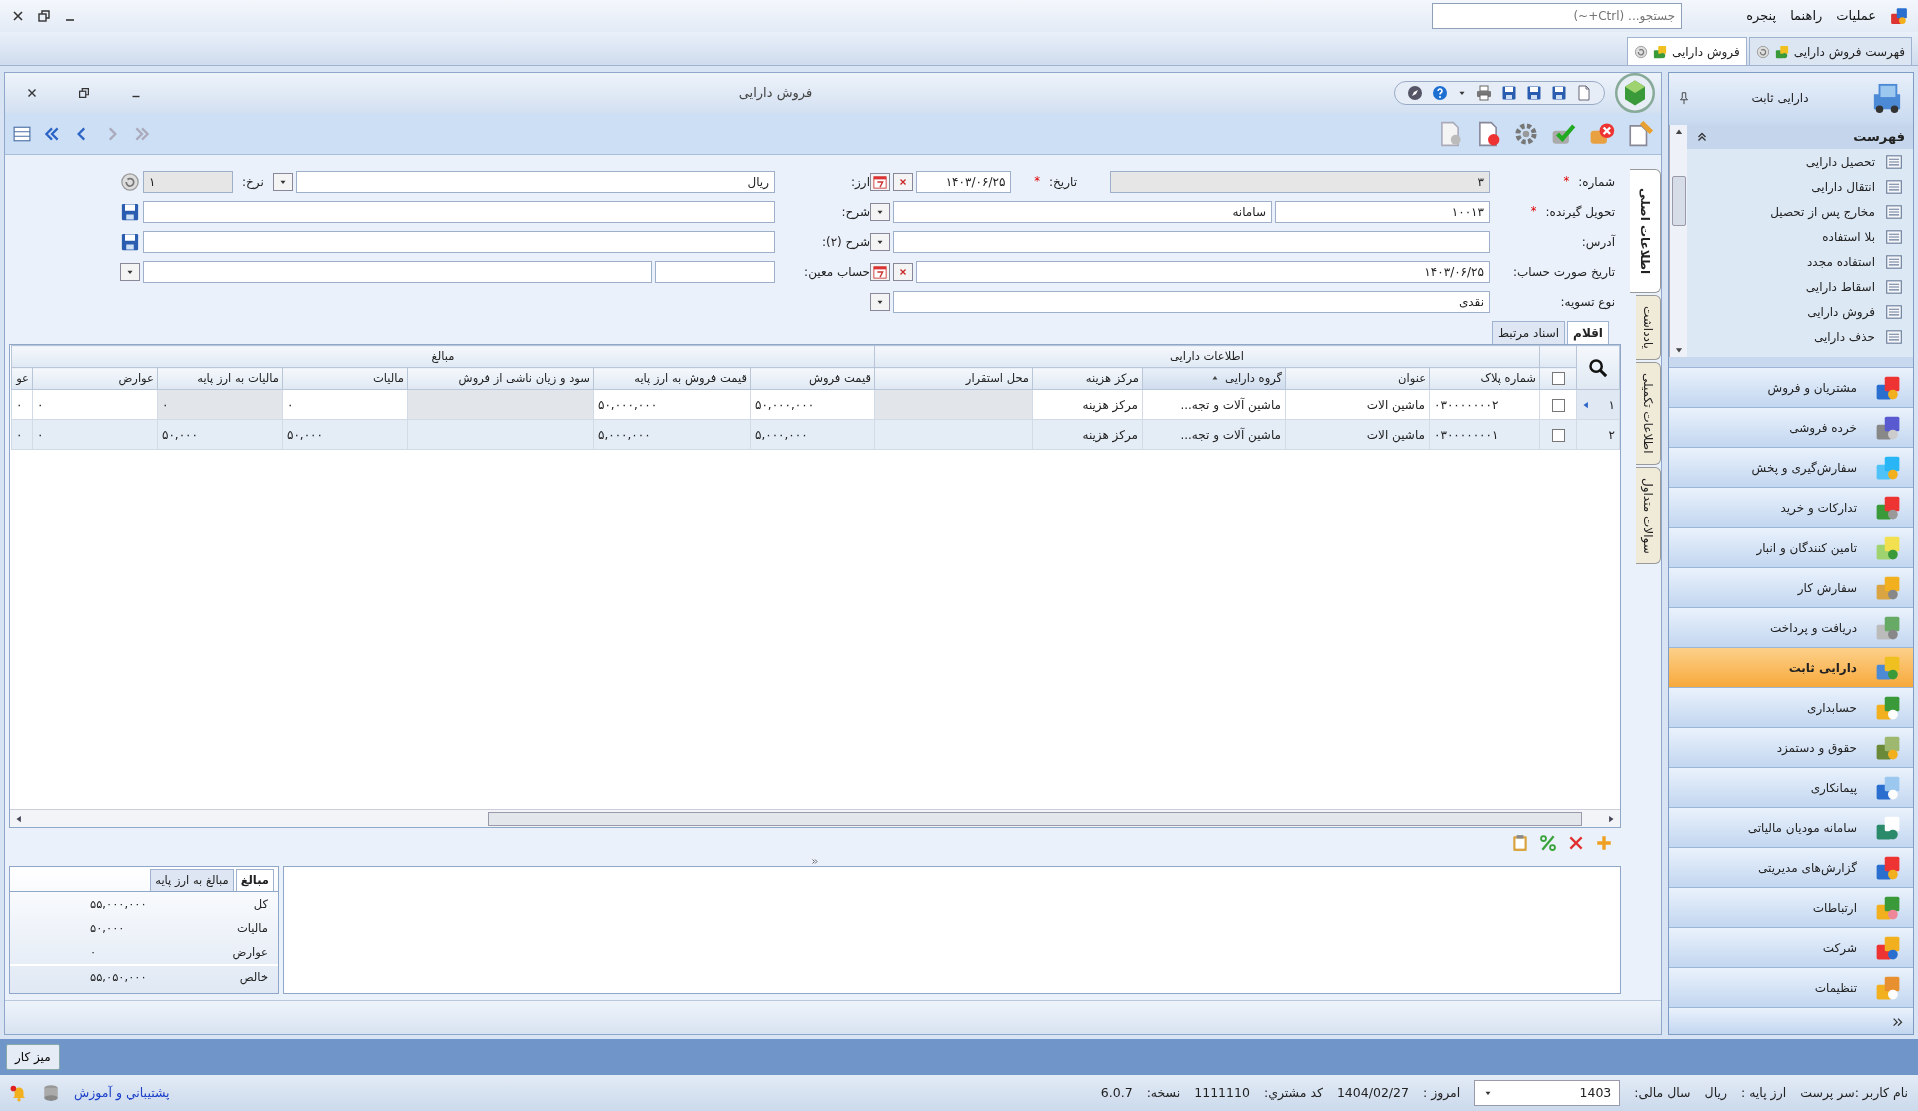  What do you see at coordinates (51, 1093) in the screenshot?
I see `database-icon` at bounding box center [51, 1093].